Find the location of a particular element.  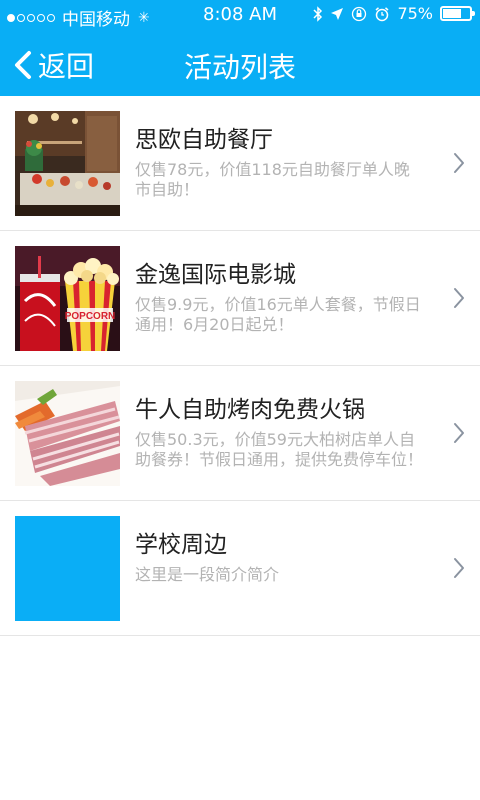

restaurant-photo is located at coordinates (67, 163).